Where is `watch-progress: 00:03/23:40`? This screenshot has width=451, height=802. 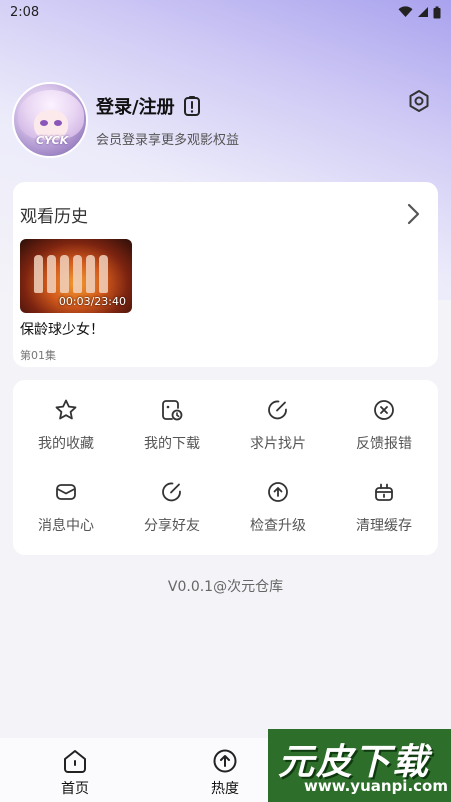
watch-progress: 00:03/23:40 is located at coordinates (92, 301).